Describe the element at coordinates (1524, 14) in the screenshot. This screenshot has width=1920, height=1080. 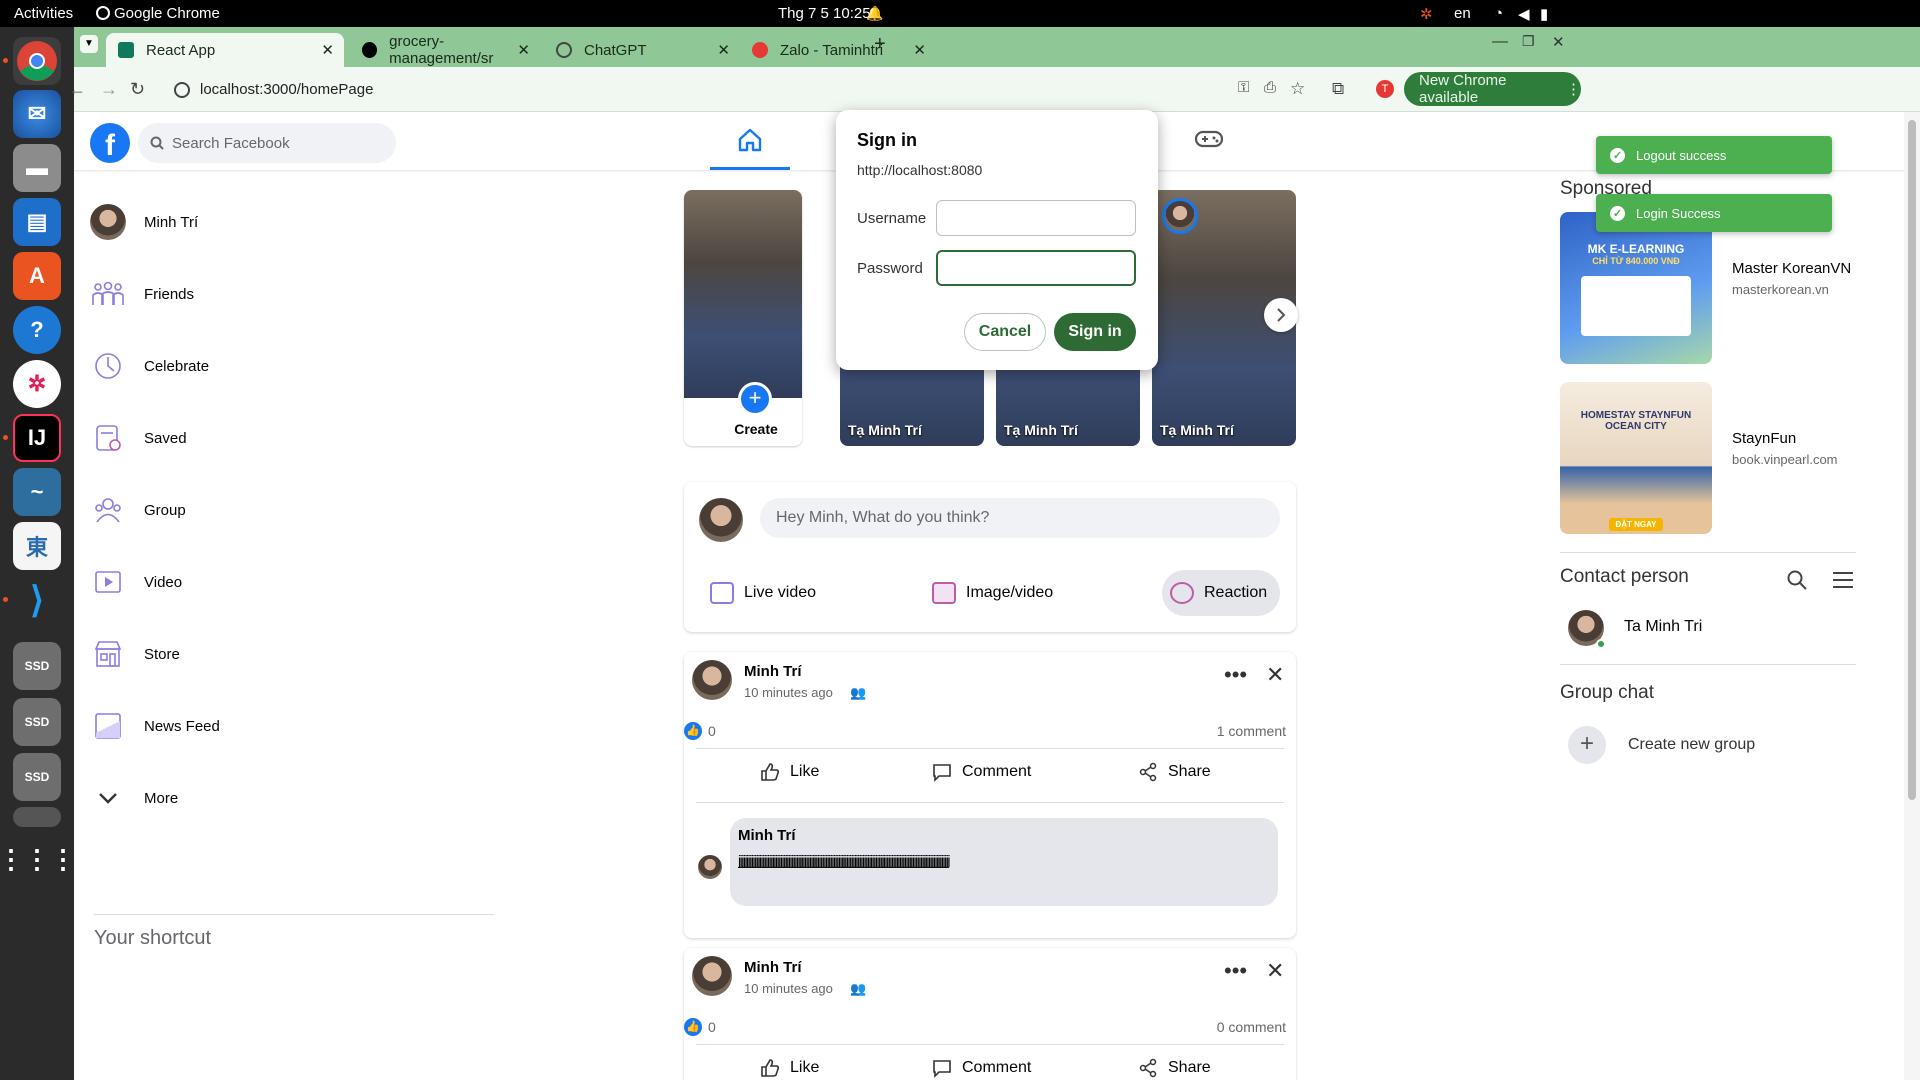
I see `volume-icon: ◀` at that location.